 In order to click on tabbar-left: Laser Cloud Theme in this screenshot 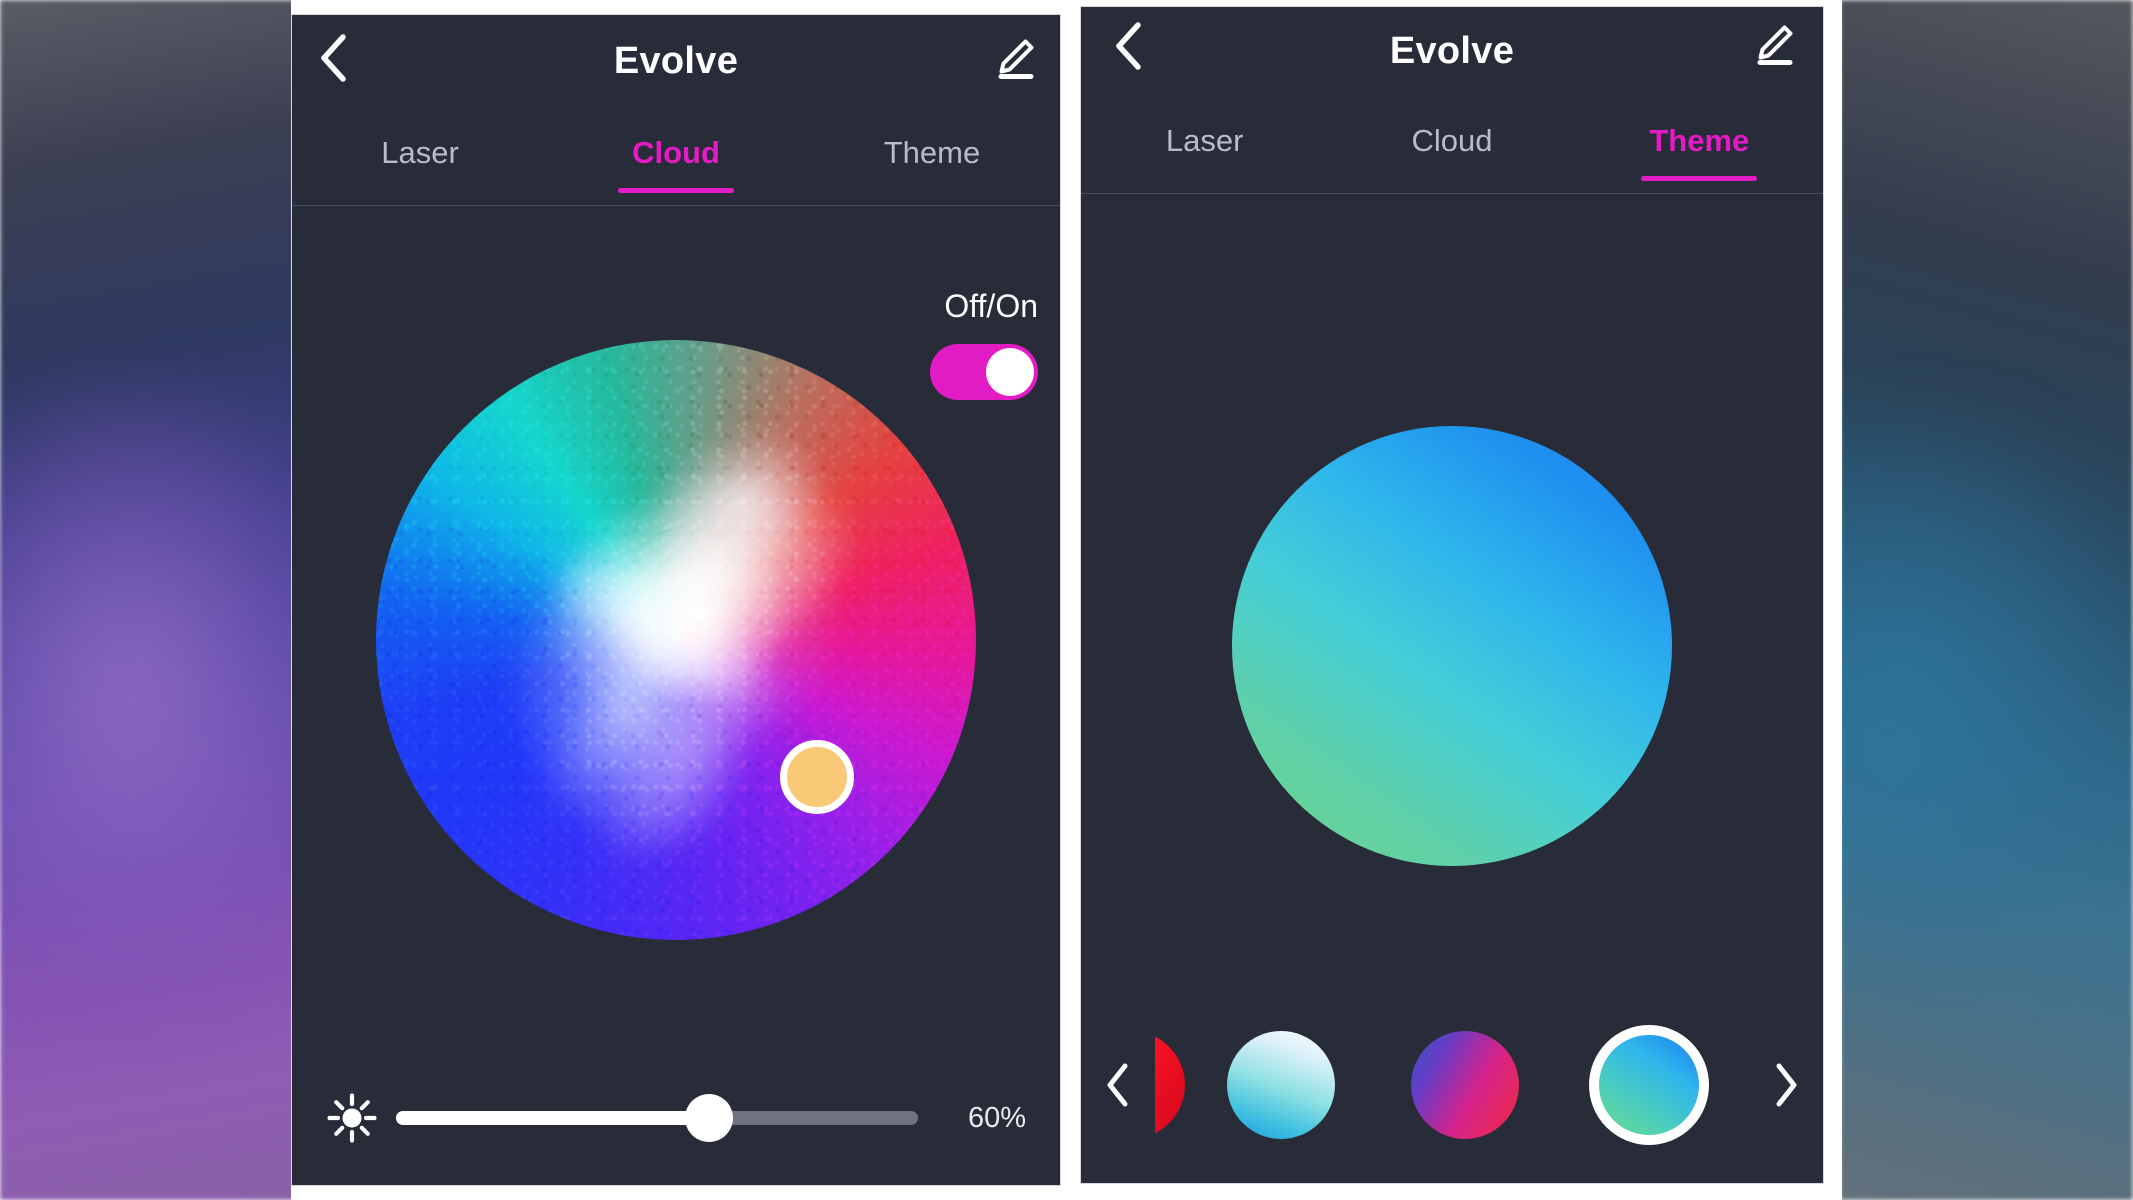, I will do `click(676, 165)`.